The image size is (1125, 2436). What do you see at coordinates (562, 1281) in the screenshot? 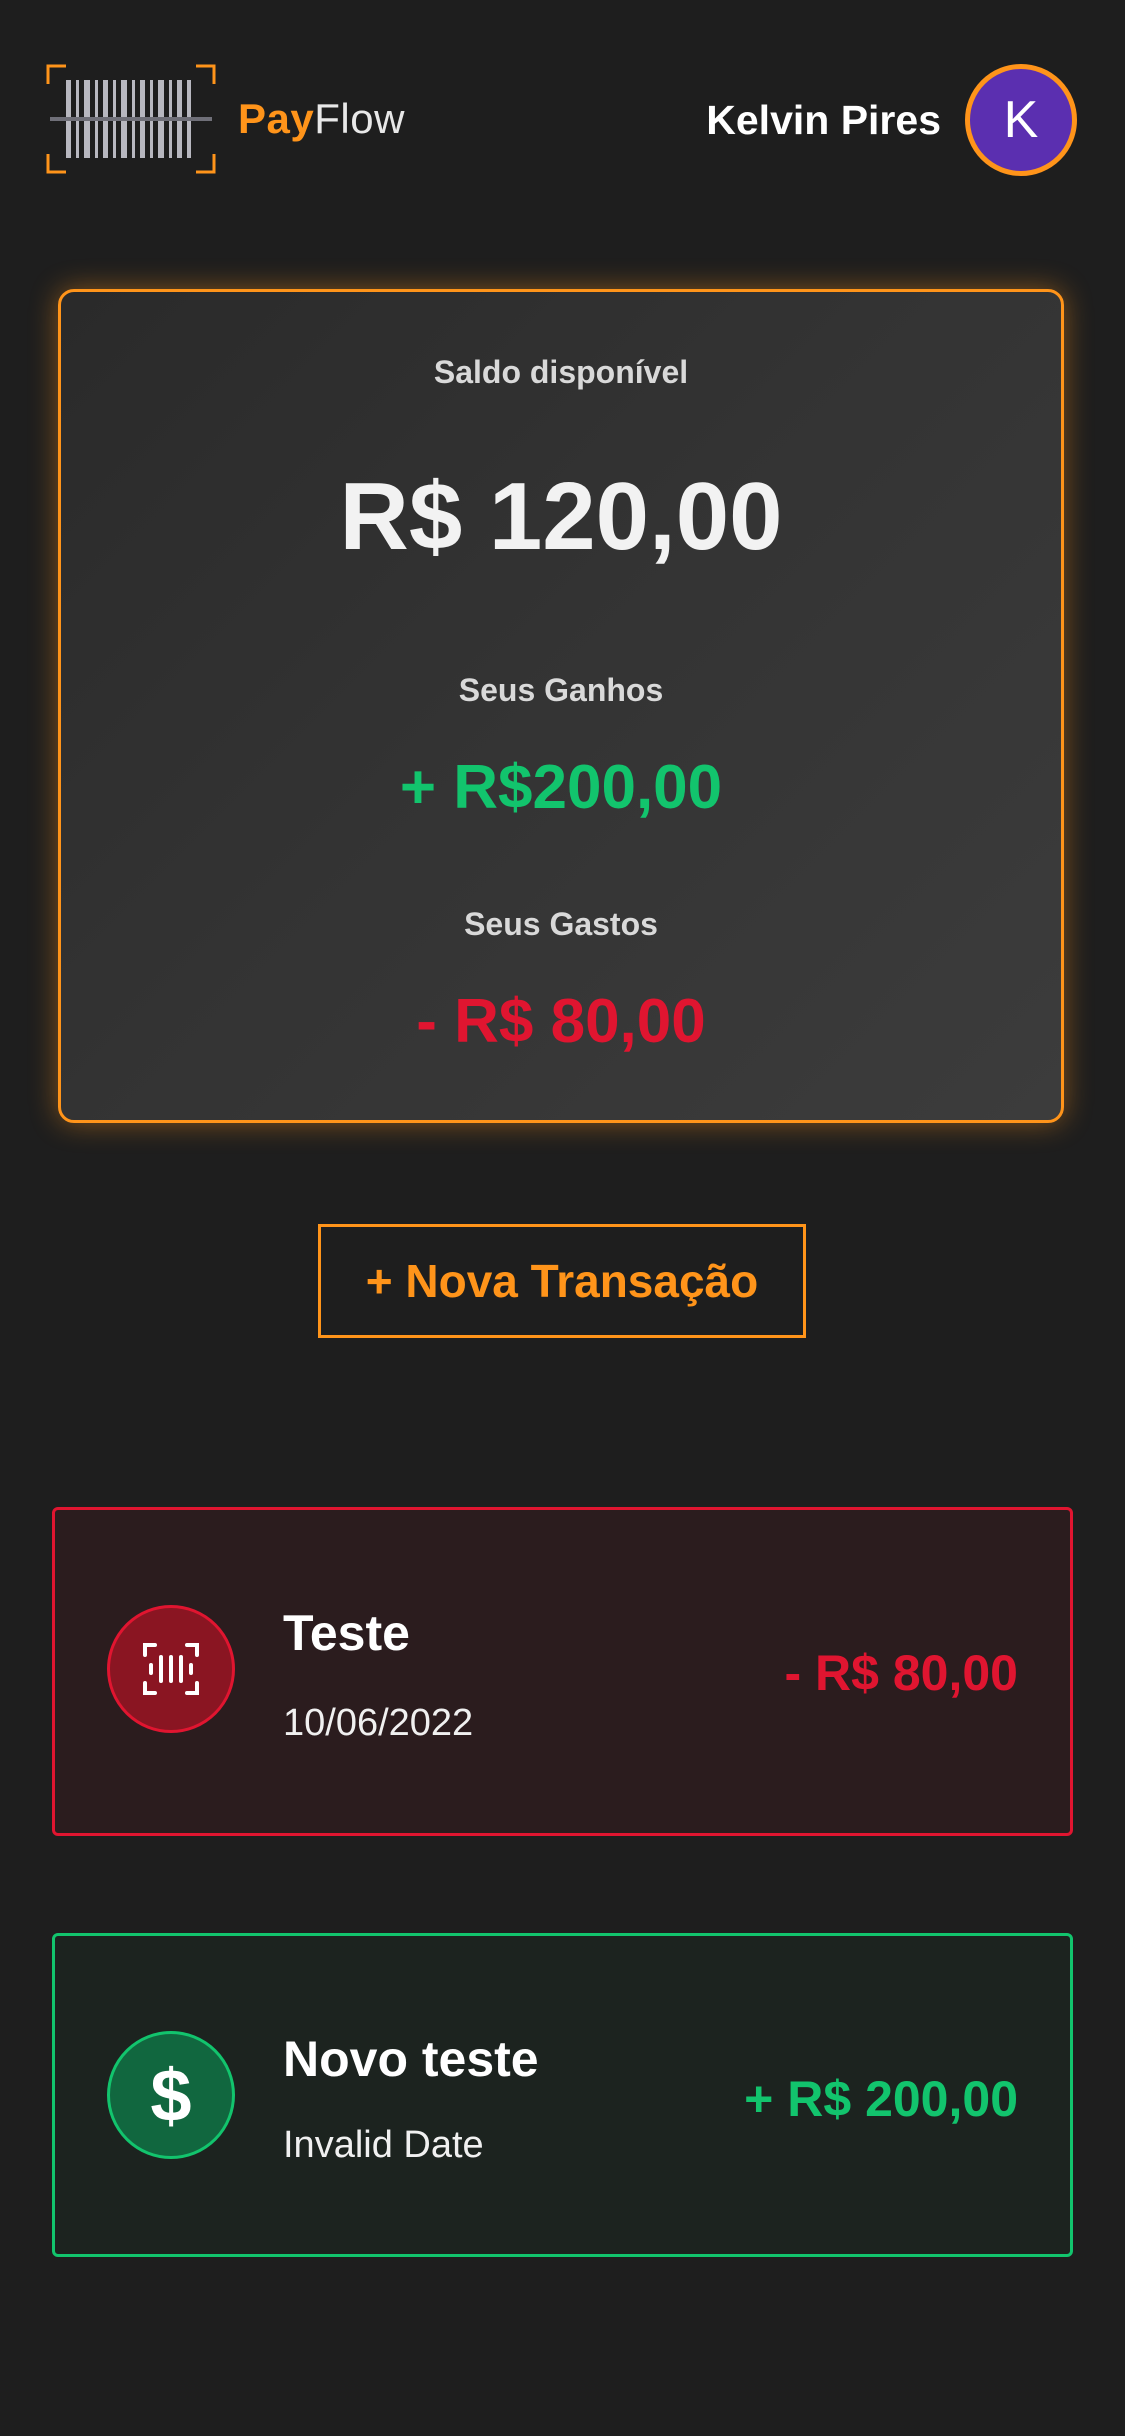
I see `new-transaction-button: + Nova Transação` at bounding box center [562, 1281].